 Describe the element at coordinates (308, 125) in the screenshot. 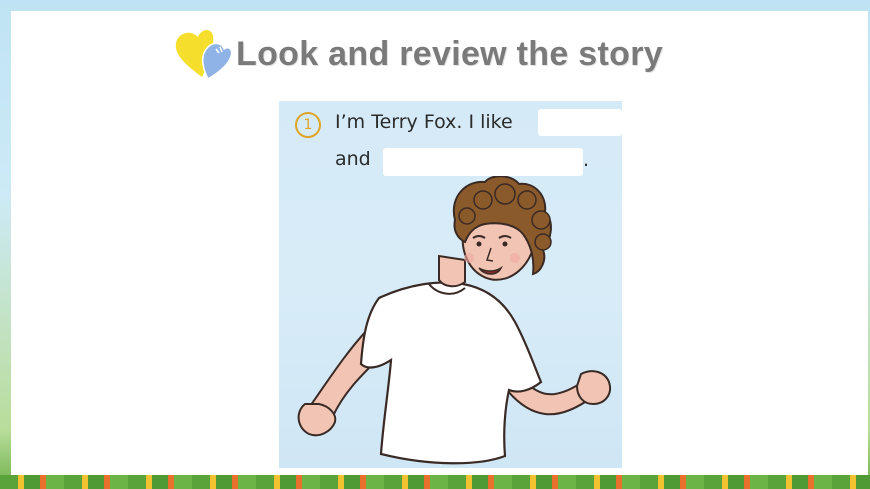

I see `story-number-badge: 1` at that location.